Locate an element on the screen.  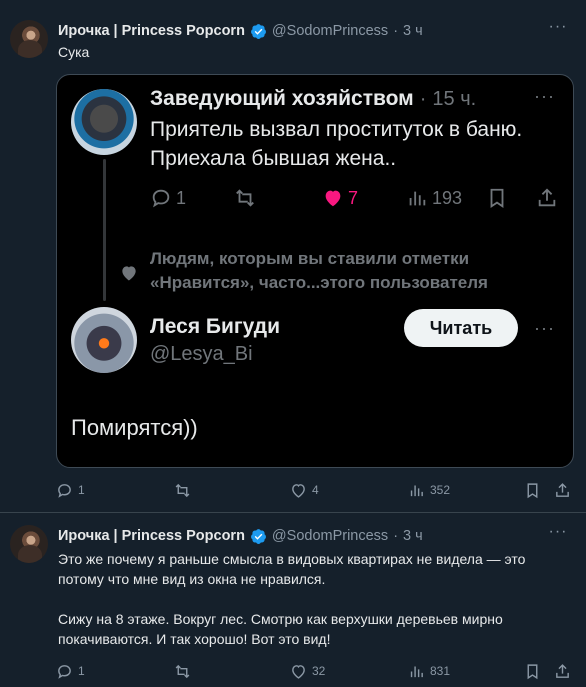
tweet-action-bar: 1 32 831 is located at coordinates (316, 671).